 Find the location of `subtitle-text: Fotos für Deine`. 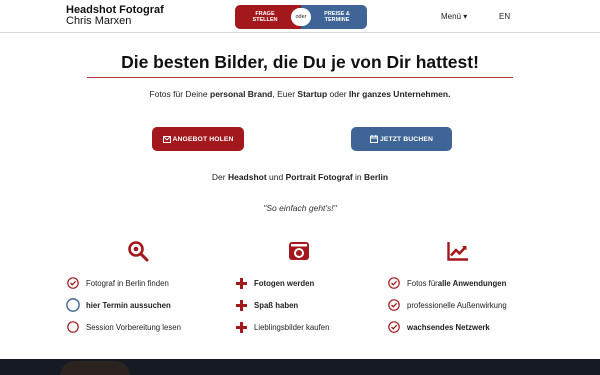

subtitle-text: Fotos für Deine is located at coordinates (179, 94).